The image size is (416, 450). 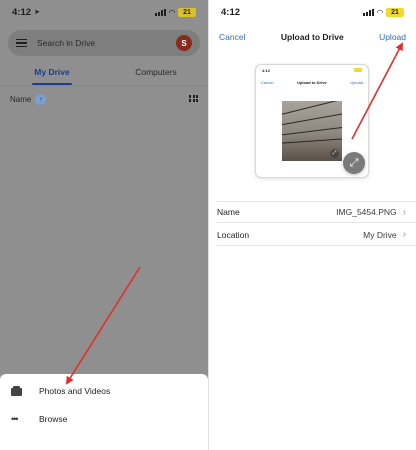 I want to click on page-title: Upload to Drive, so click(x=312, y=37).